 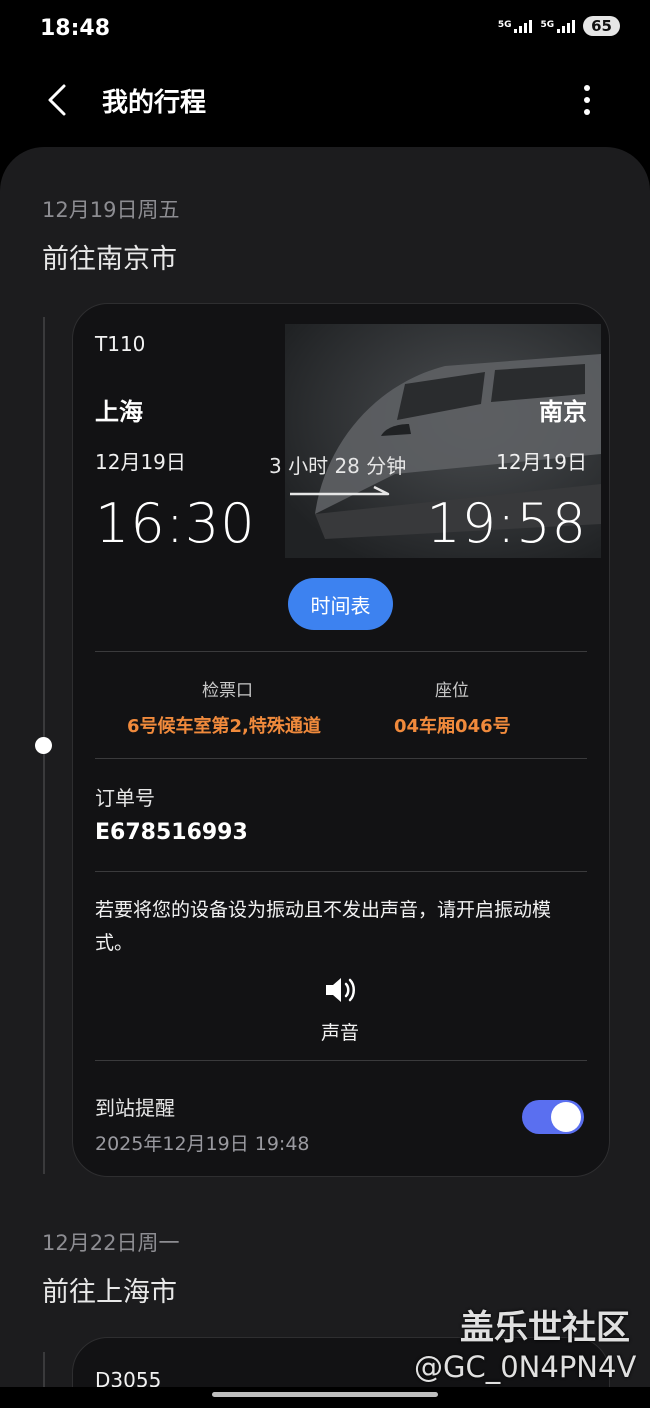 I want to click on sound-label: 声音, so click(x=340, y=1031).